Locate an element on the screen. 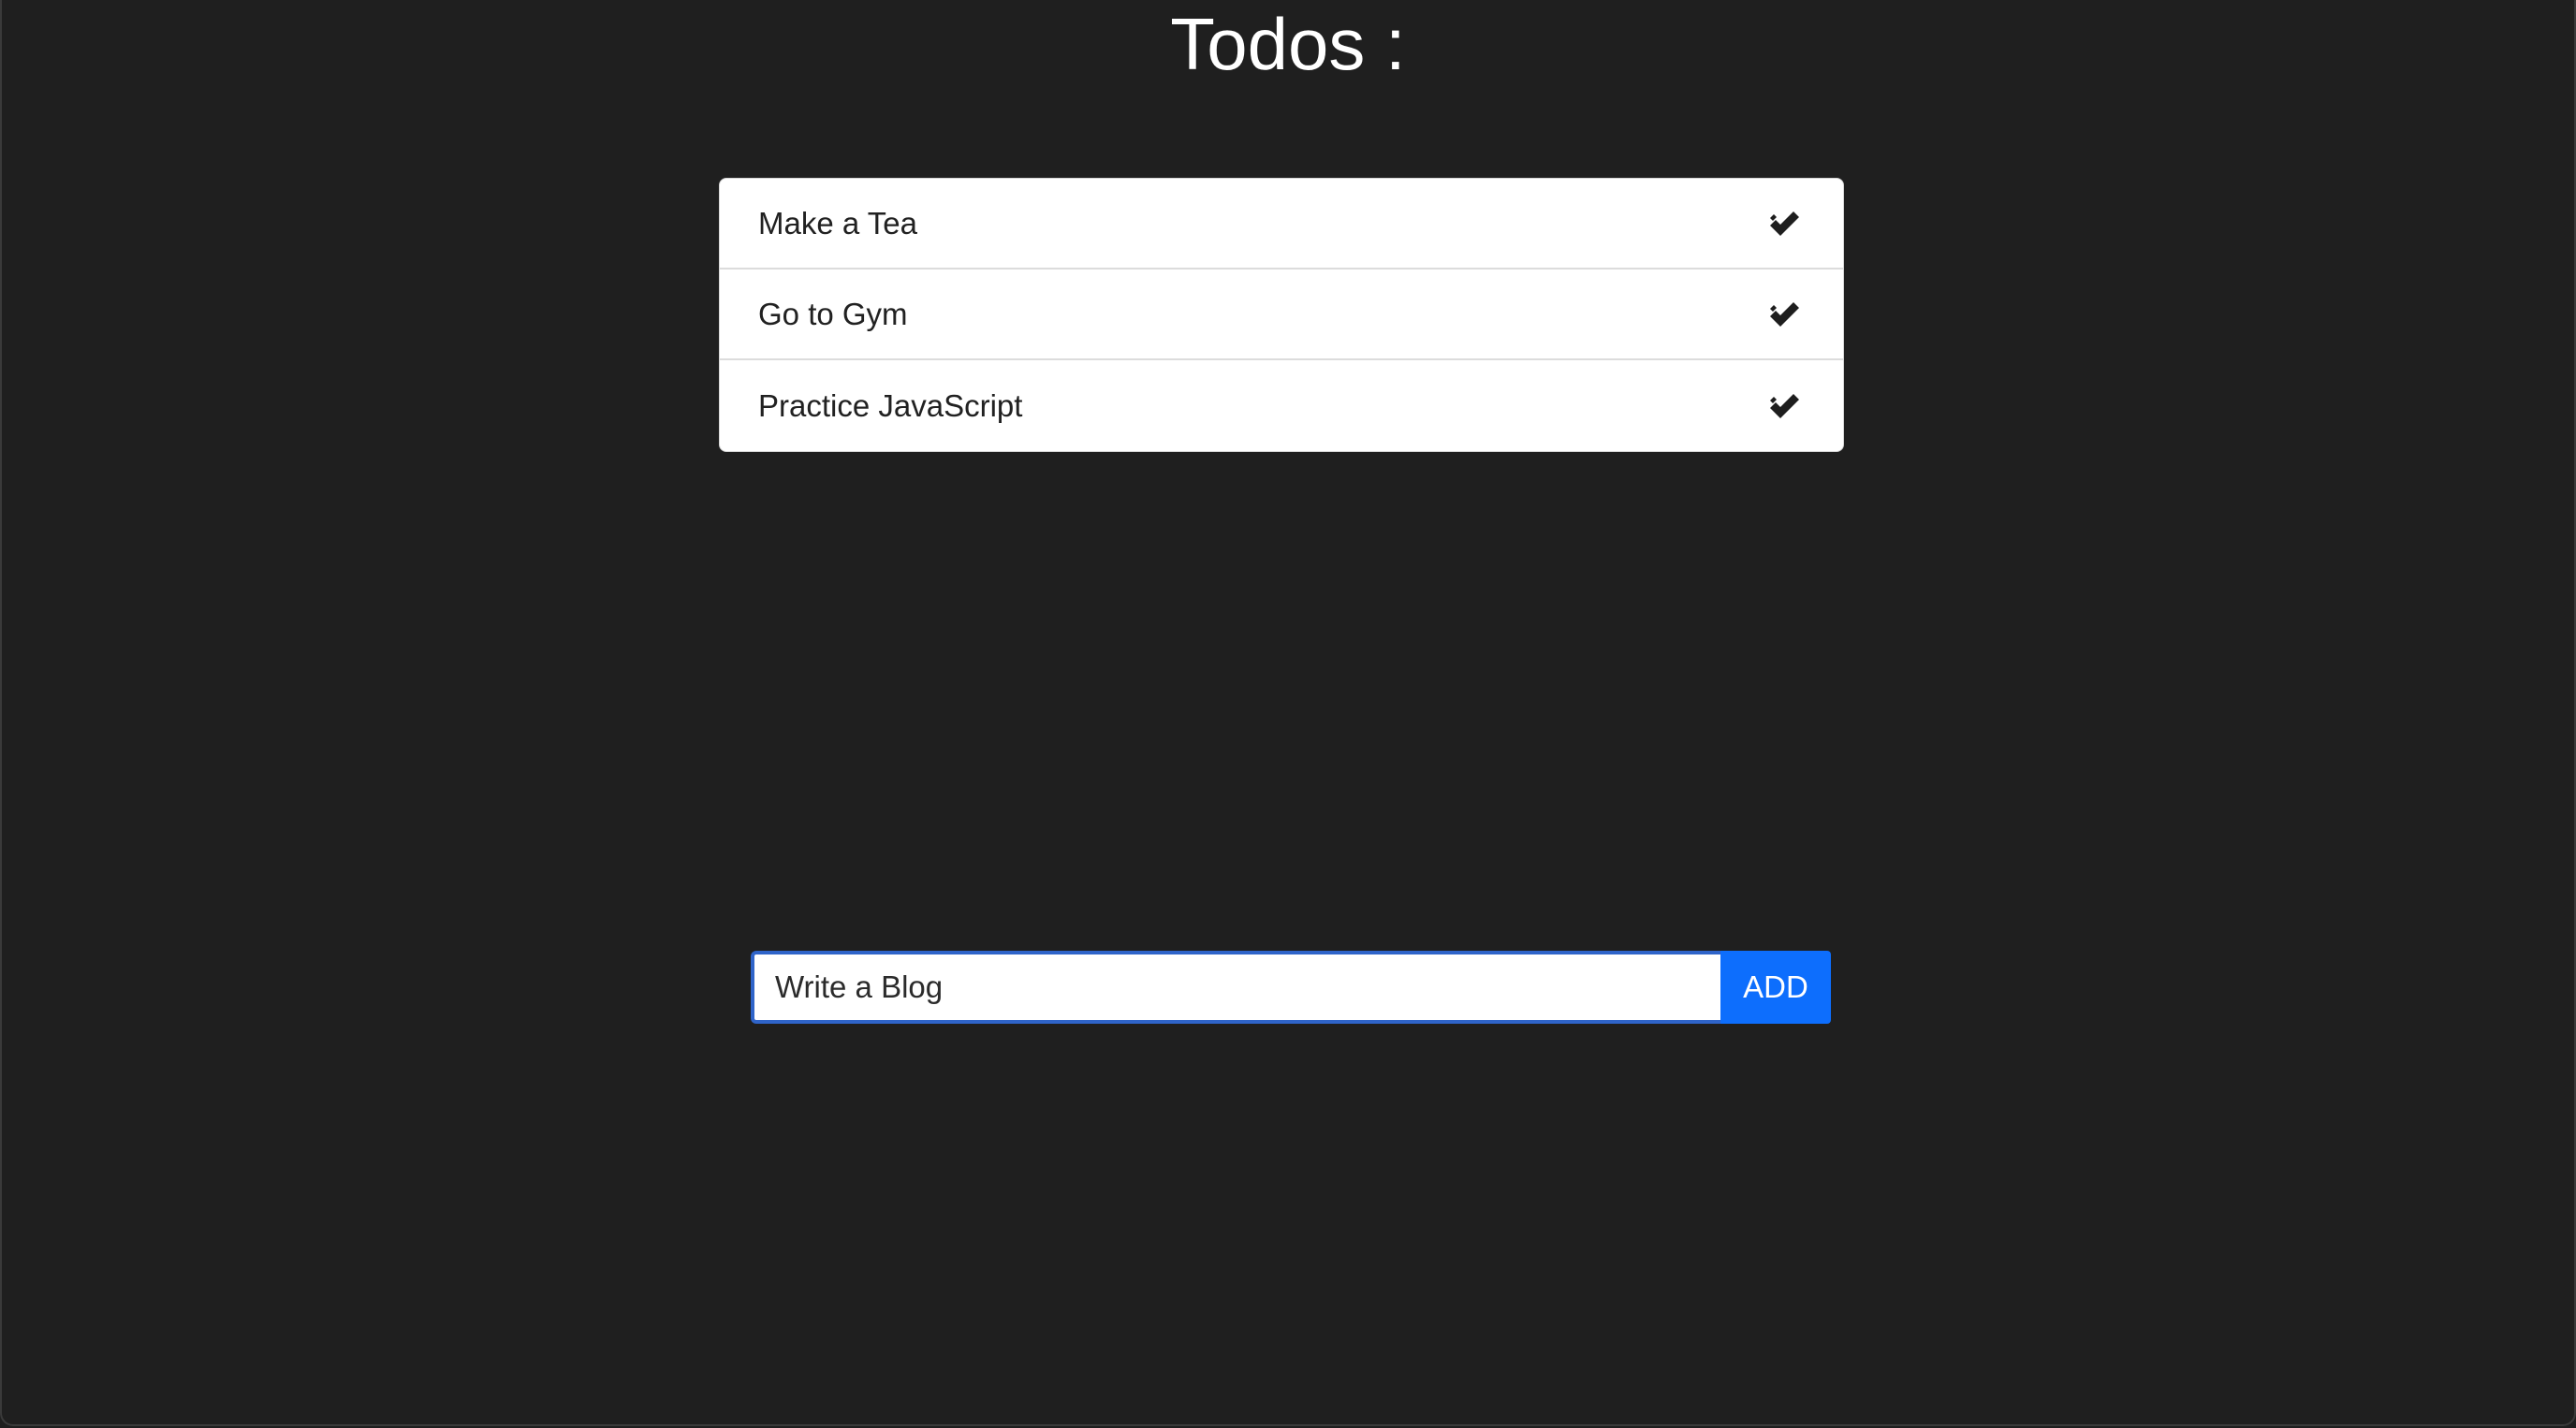  page-title: Todos : is located at coordinates (1288, 44).